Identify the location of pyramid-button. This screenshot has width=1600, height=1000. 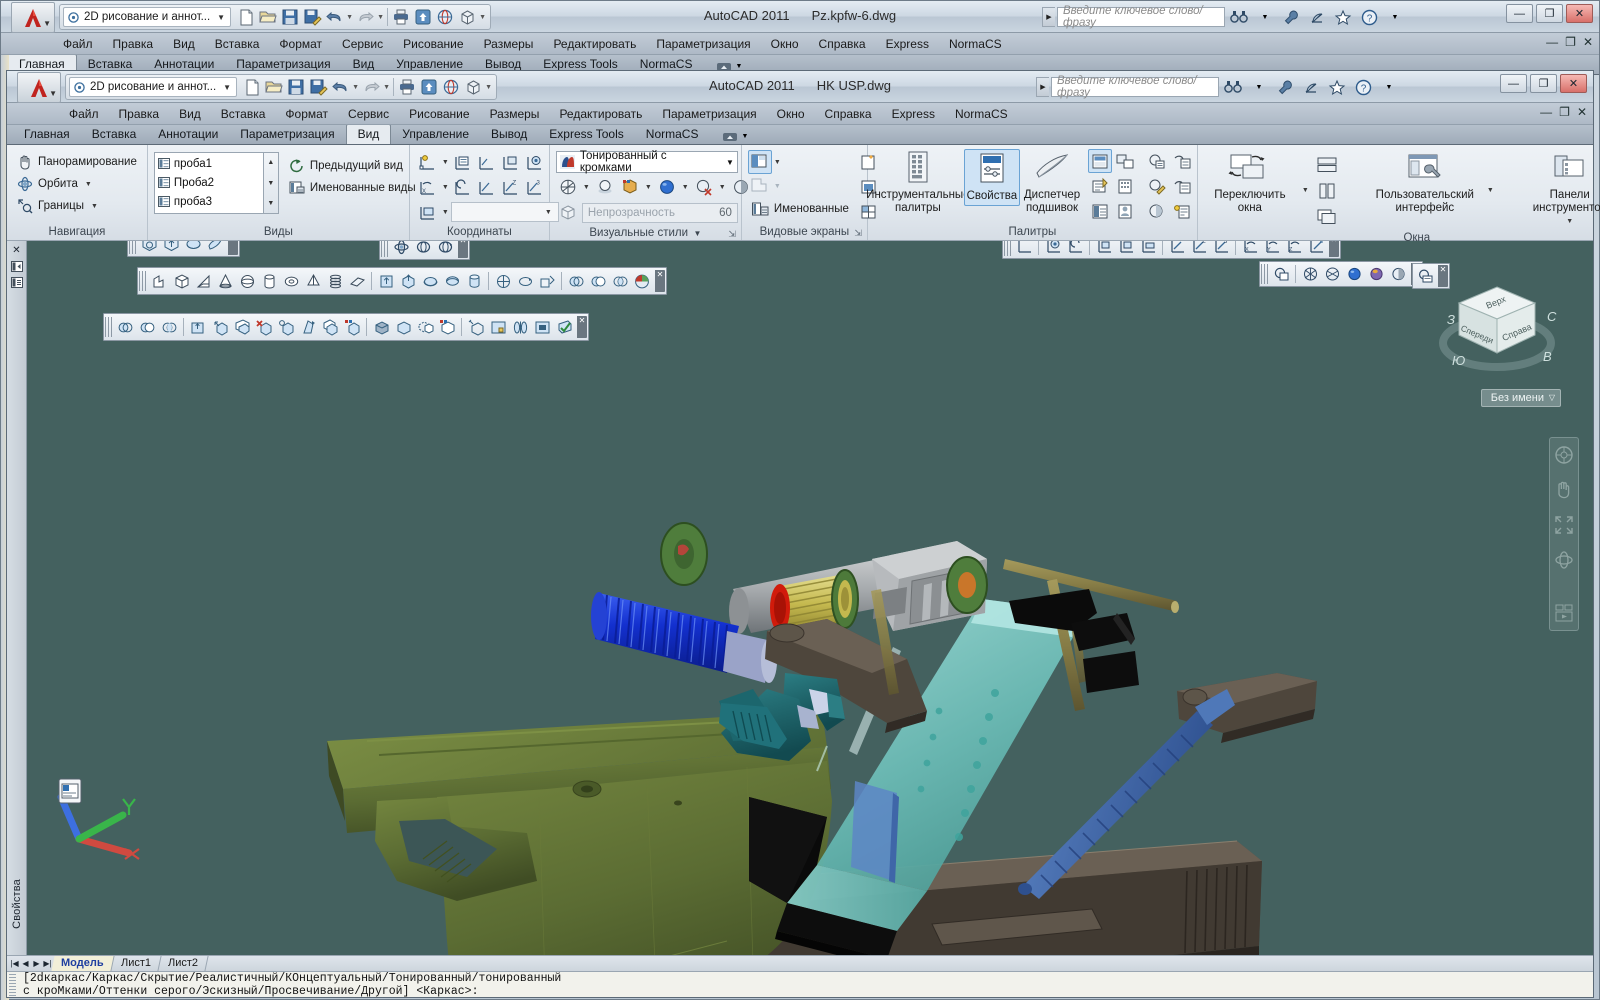
(313, 281).